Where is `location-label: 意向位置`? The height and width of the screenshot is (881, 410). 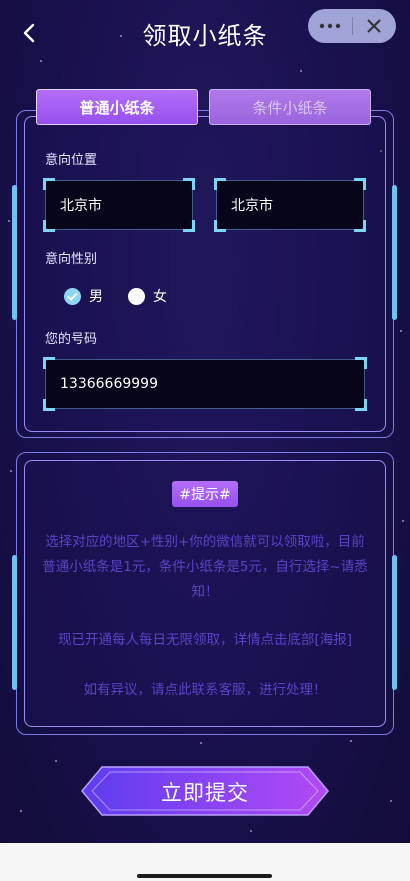 location-label: 意向位置 is located at coordinates (71, 160).